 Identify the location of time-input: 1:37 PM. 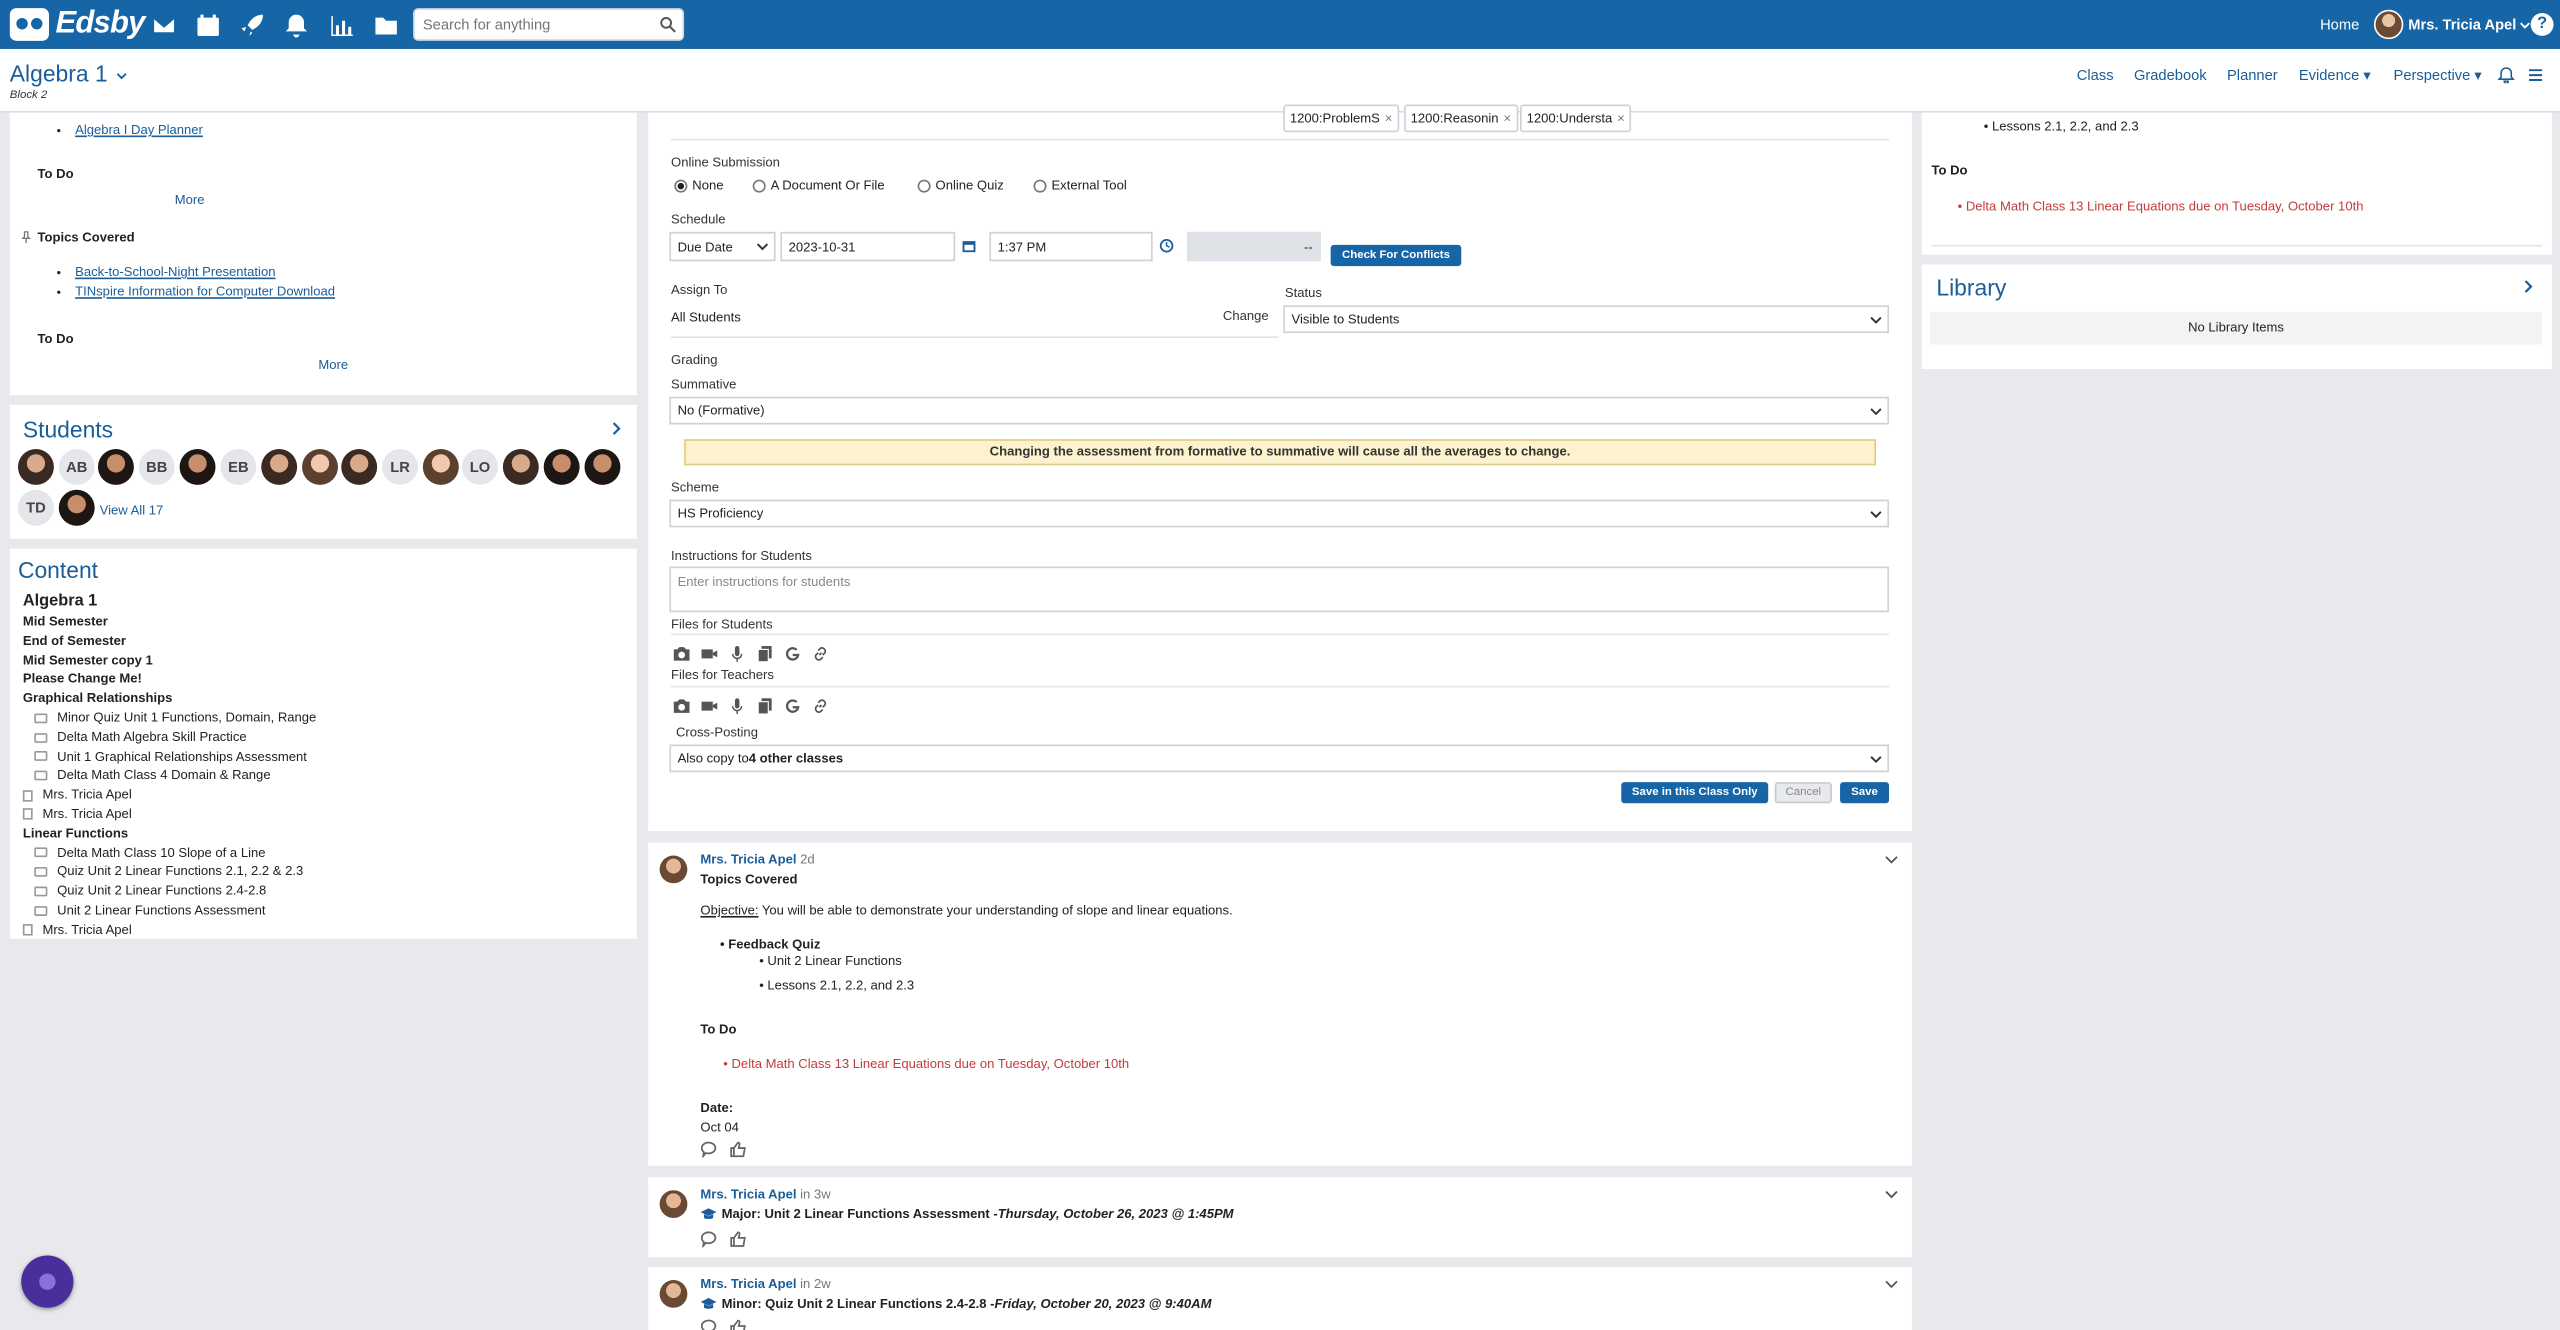
(1071, 246).